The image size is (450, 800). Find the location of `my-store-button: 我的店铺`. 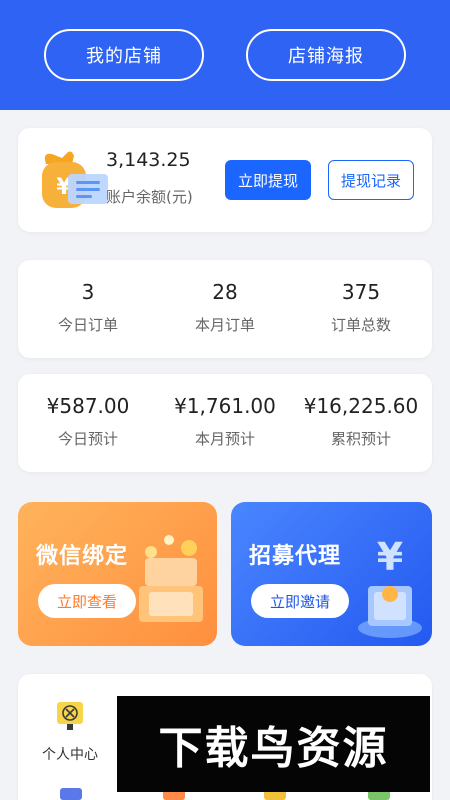

my-store-button: 我的店铺 is located at coordinates (124, 55).